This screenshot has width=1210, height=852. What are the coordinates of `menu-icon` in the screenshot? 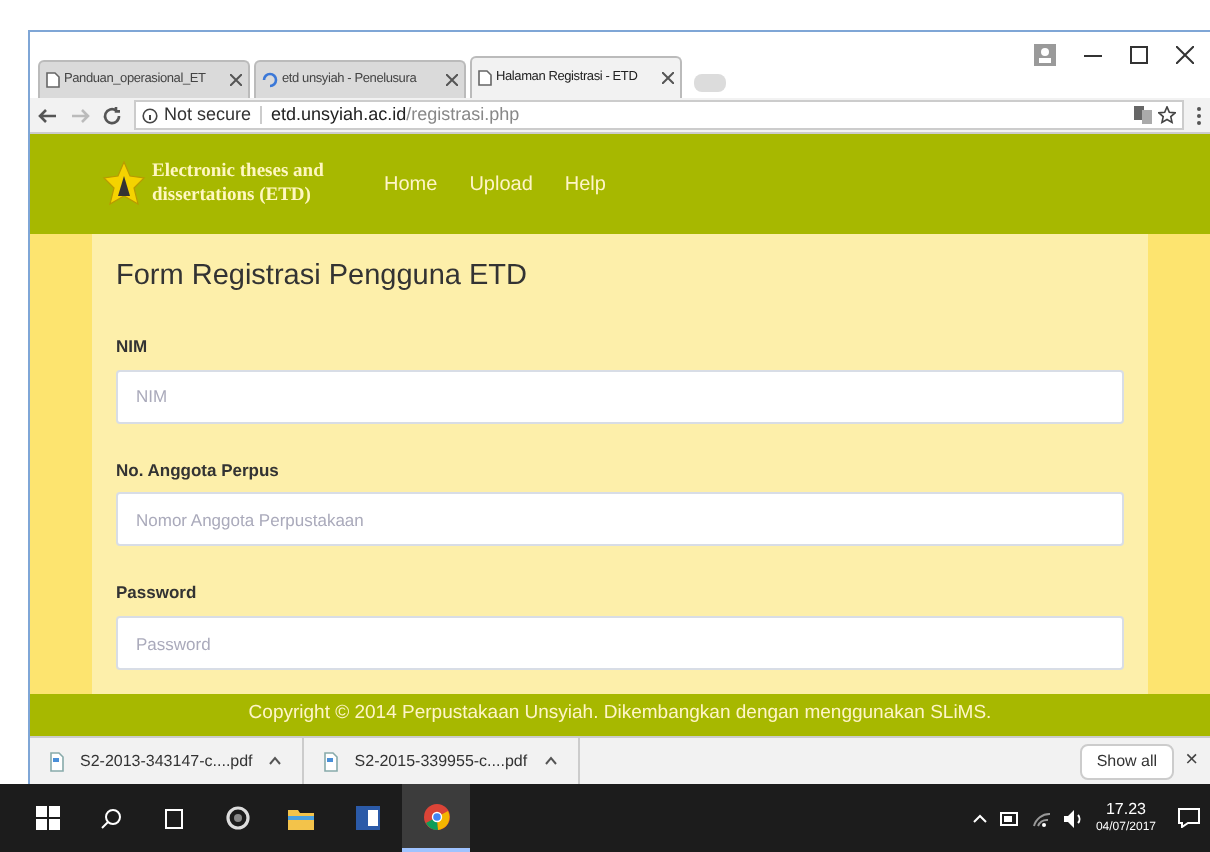 It's located at (1199, 115).